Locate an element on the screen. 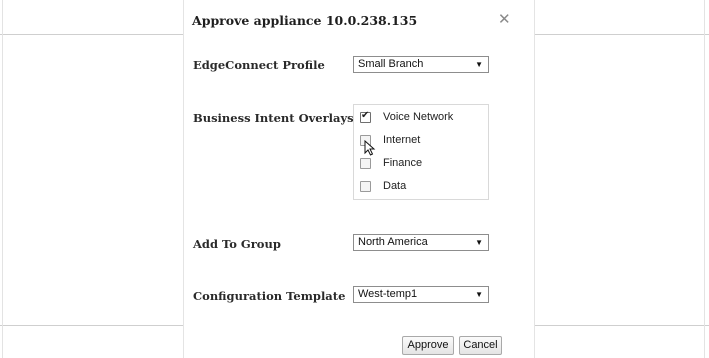 Image resolution: width=709 pixels, height=358 pixels. overlay-option-finance: Finance is located at coordinates (424, 165).